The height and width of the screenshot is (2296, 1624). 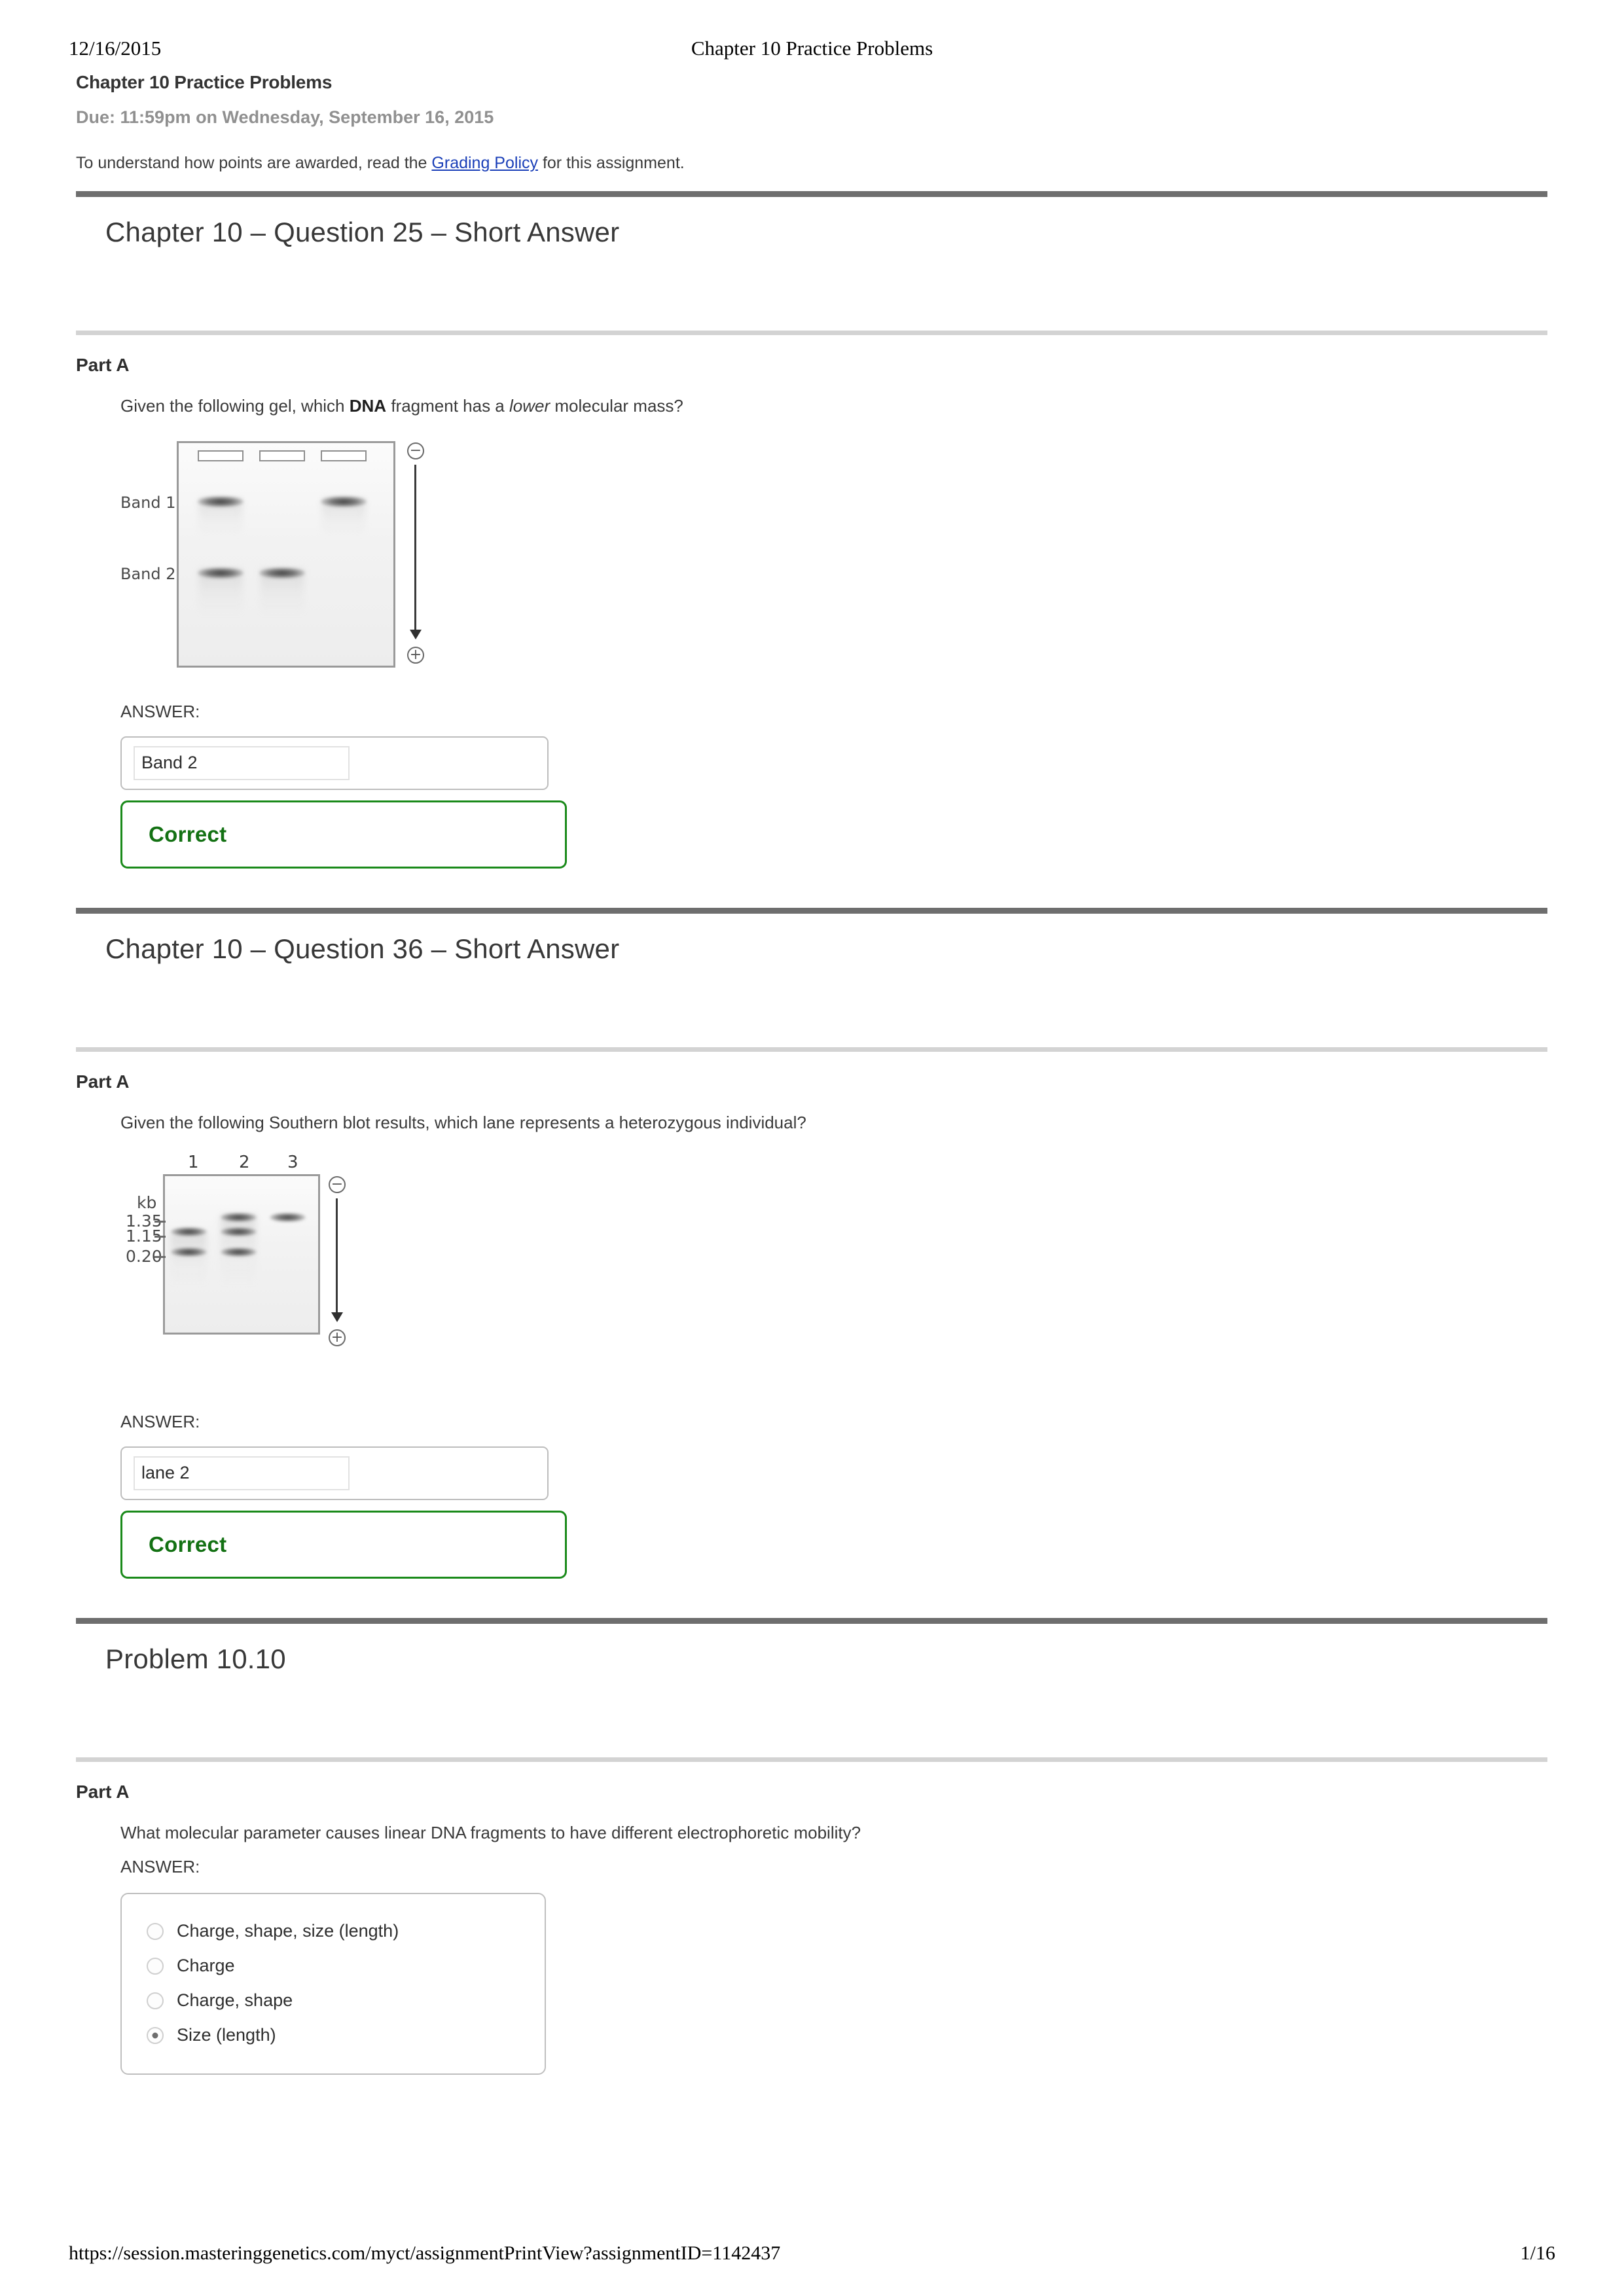 I want to click on footer-page-number: 1/16, so click(x=1538, y=2253).